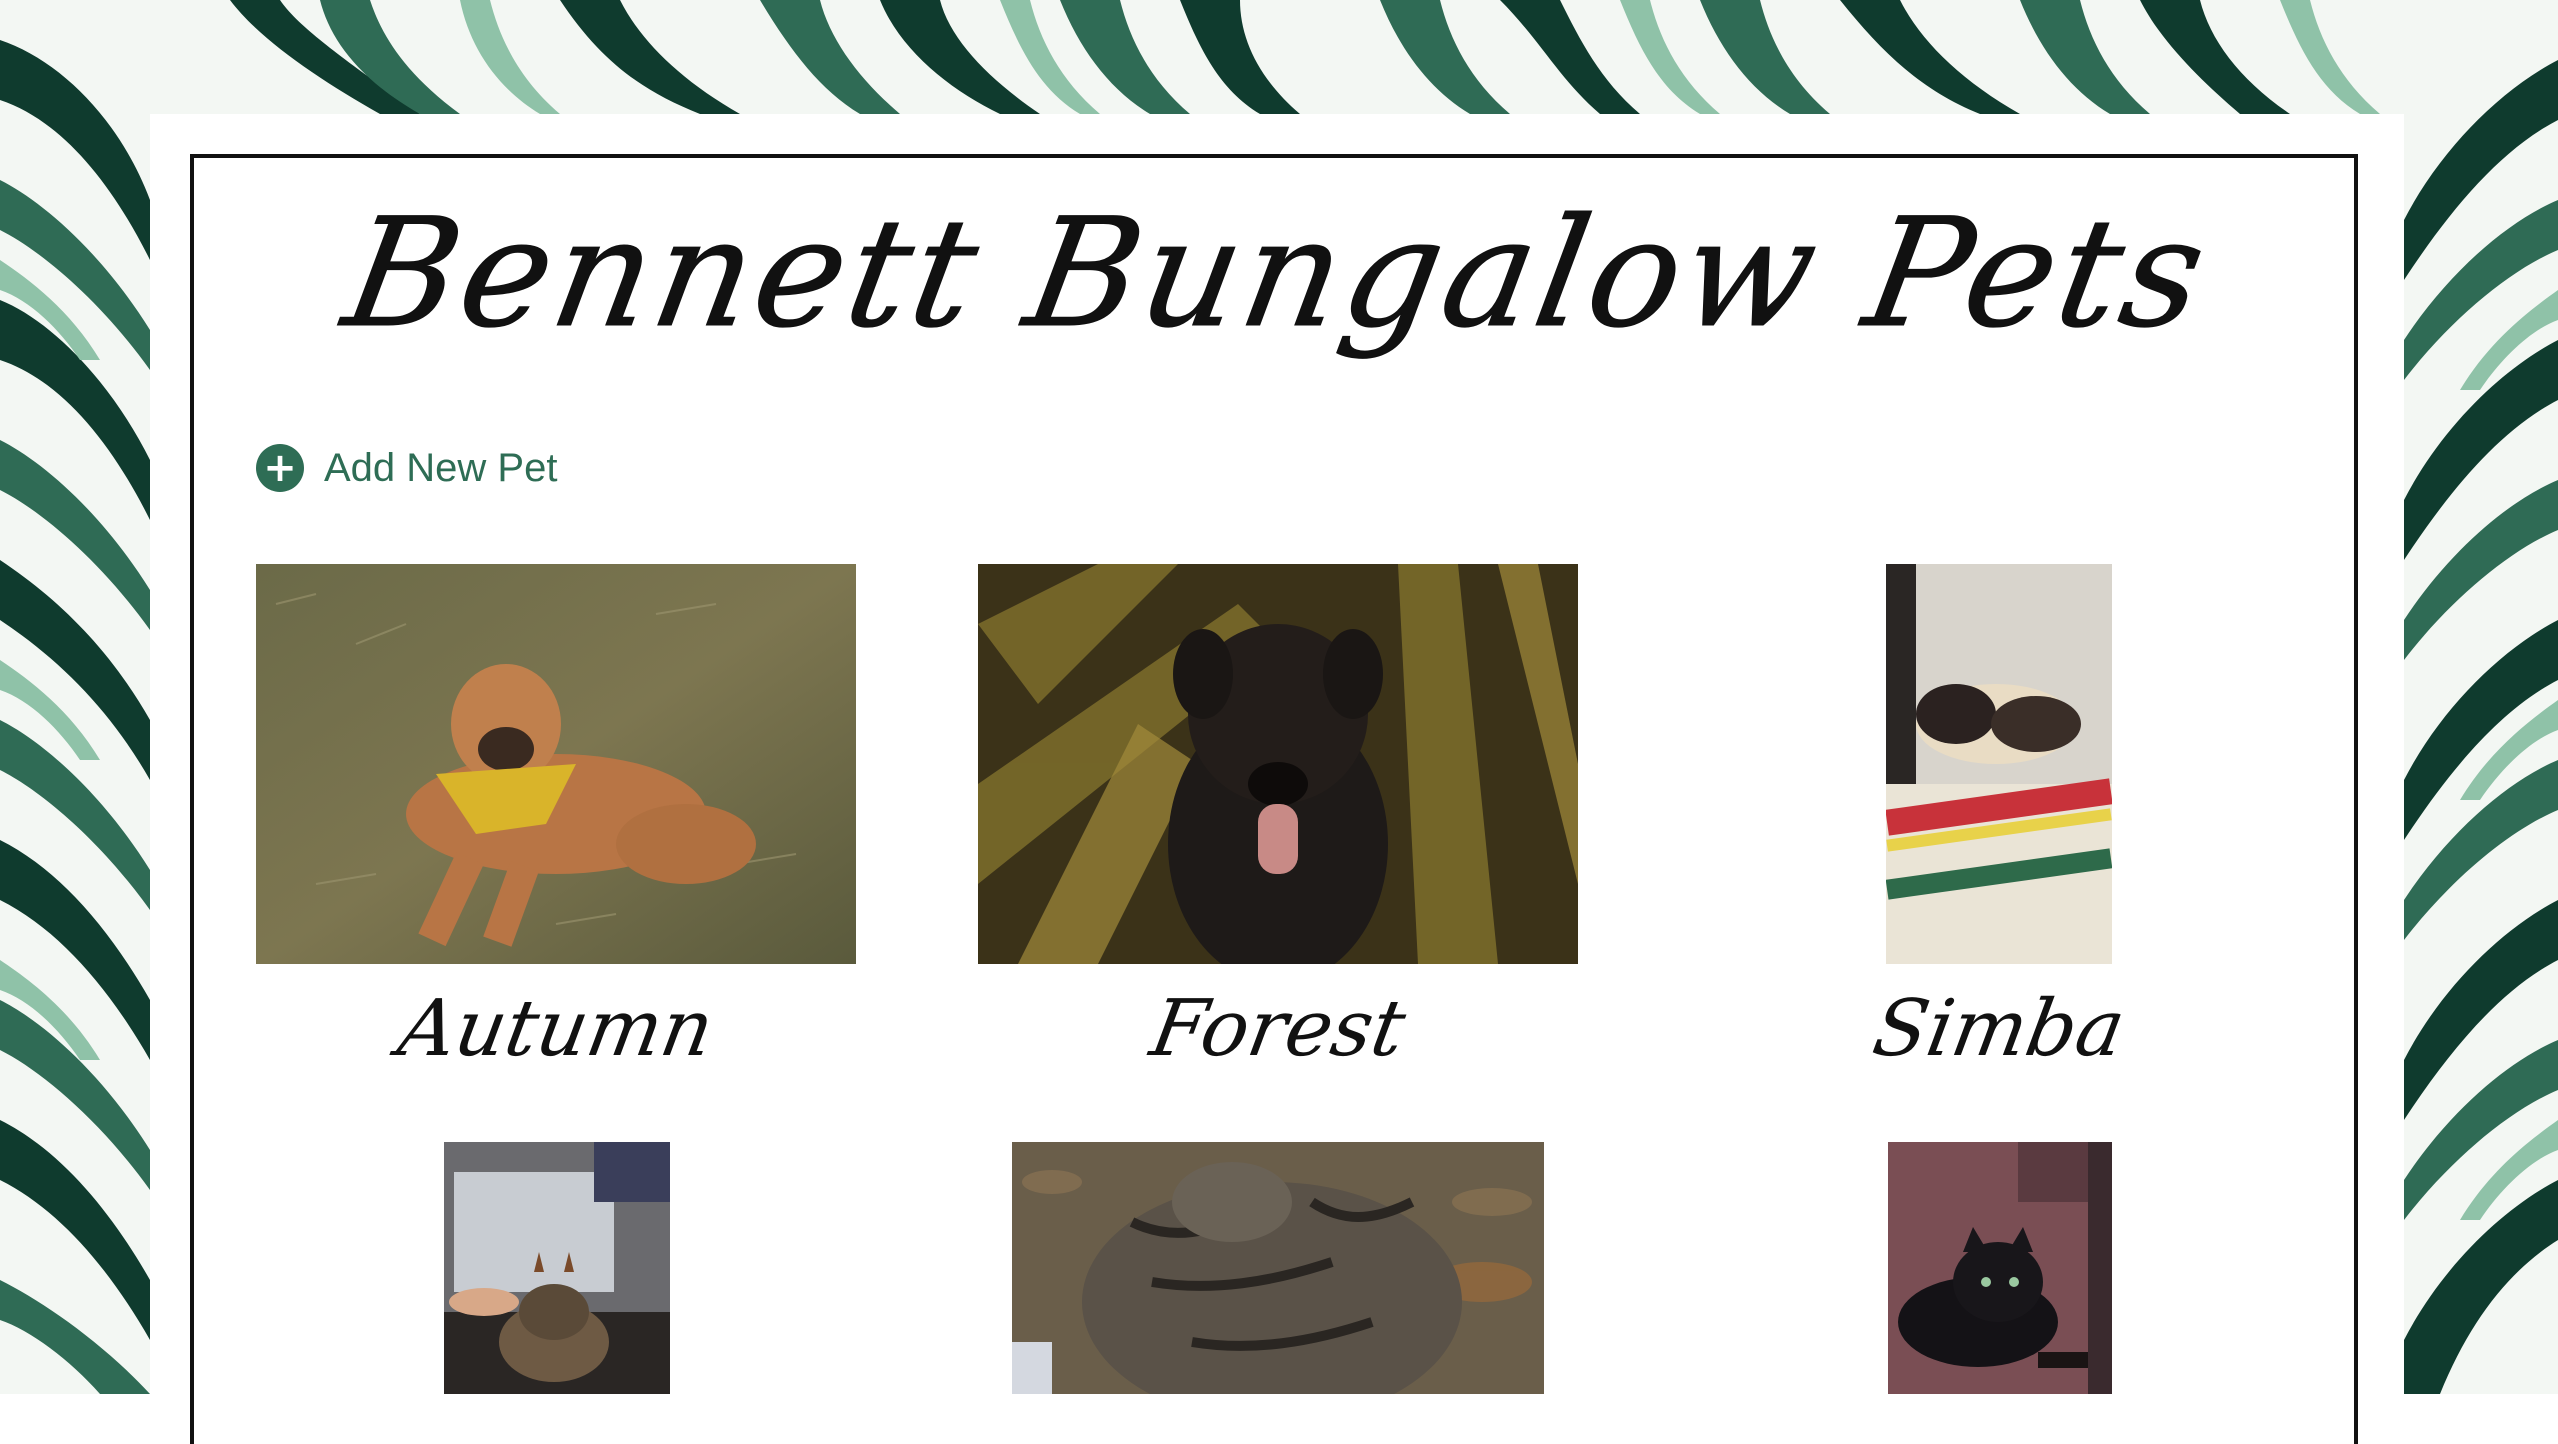 This screenshot has height=1444, width=2558. Describe the element at coordinates (441, 467) in the screenshot. I see `add-new-pet-label: Add New Pet` at that location.